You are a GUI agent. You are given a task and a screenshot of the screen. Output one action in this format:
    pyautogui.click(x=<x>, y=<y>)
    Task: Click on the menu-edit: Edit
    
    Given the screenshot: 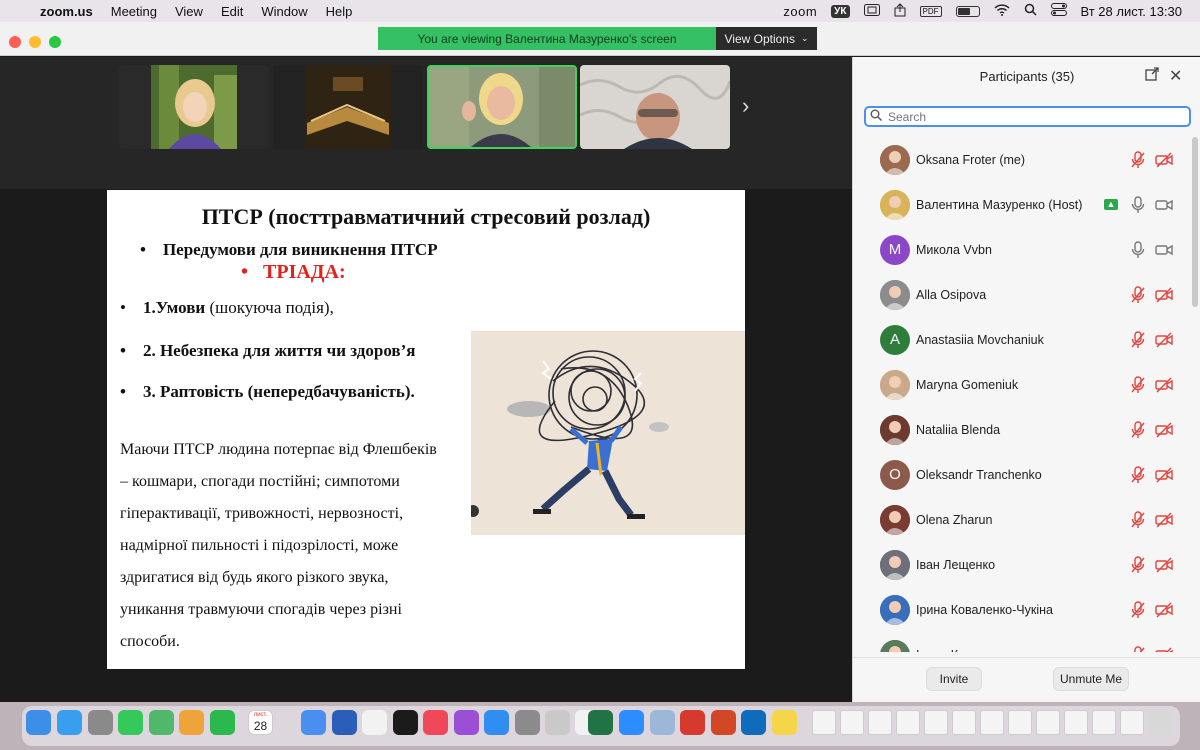 What is the action you would take?
    pyautogui.click(x=232, y=11)
    